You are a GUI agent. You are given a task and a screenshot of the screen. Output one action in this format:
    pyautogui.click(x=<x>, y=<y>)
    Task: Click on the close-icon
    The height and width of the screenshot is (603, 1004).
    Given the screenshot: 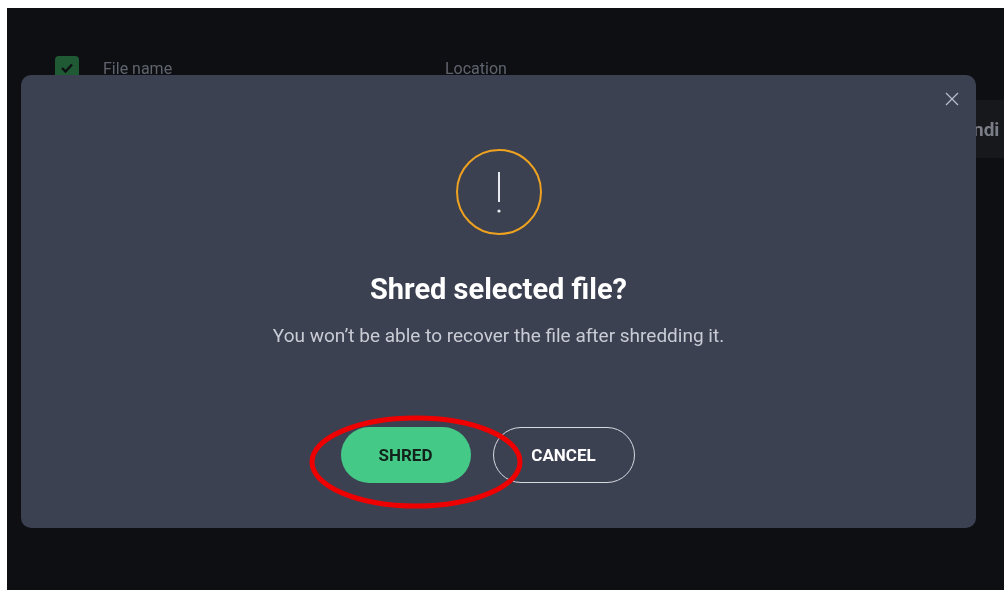 What is the action you would take?
    pyautogui.click(x=952, y=99)
    